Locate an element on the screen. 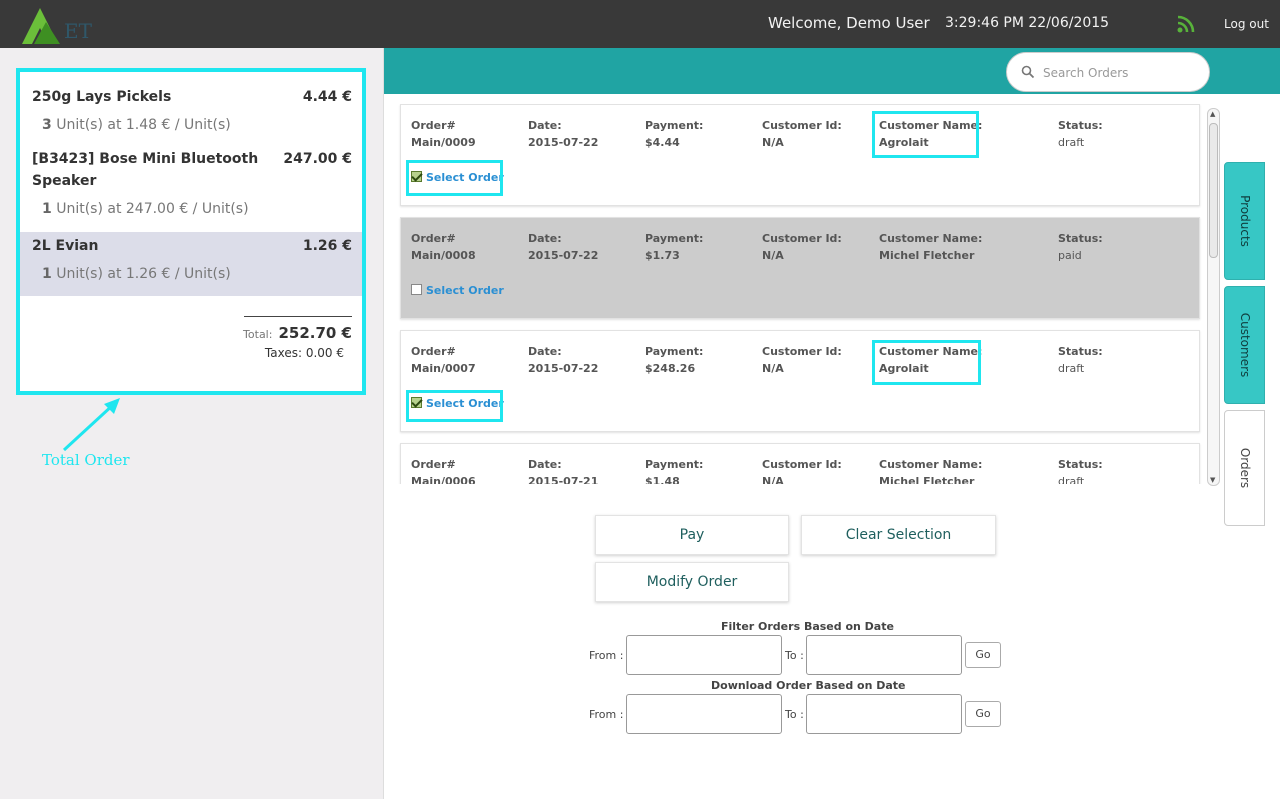 The image size is (1280, 799). search-box is located at coordinates (1108, 72).